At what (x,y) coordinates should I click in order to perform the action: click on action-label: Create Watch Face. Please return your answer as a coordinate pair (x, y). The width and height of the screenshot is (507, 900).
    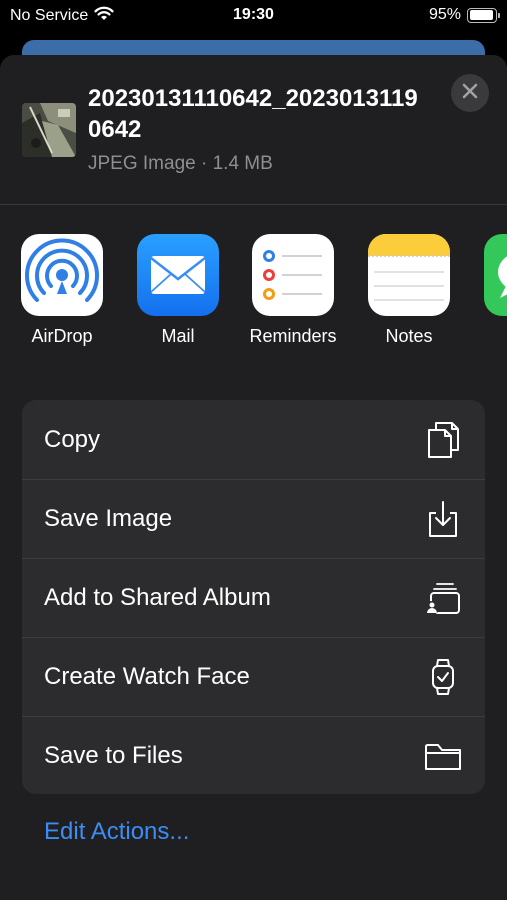
    Looking at the image, I should click on (147, 676).